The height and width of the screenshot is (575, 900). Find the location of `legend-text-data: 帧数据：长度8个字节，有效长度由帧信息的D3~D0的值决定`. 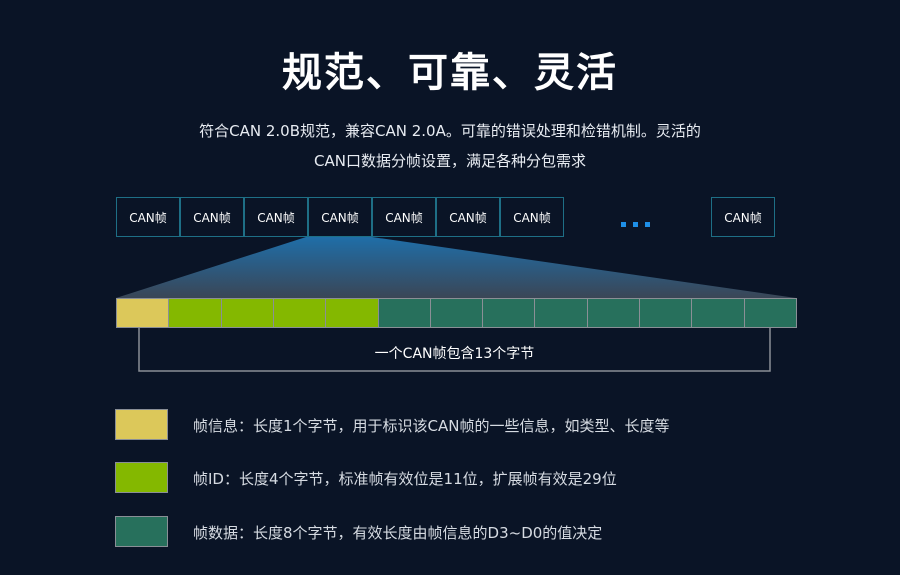

legend-text-data: 帧数据：长度8个字节，有效长度由帧信息的D3~D0的值决定 is located at coordinates (398, 533).